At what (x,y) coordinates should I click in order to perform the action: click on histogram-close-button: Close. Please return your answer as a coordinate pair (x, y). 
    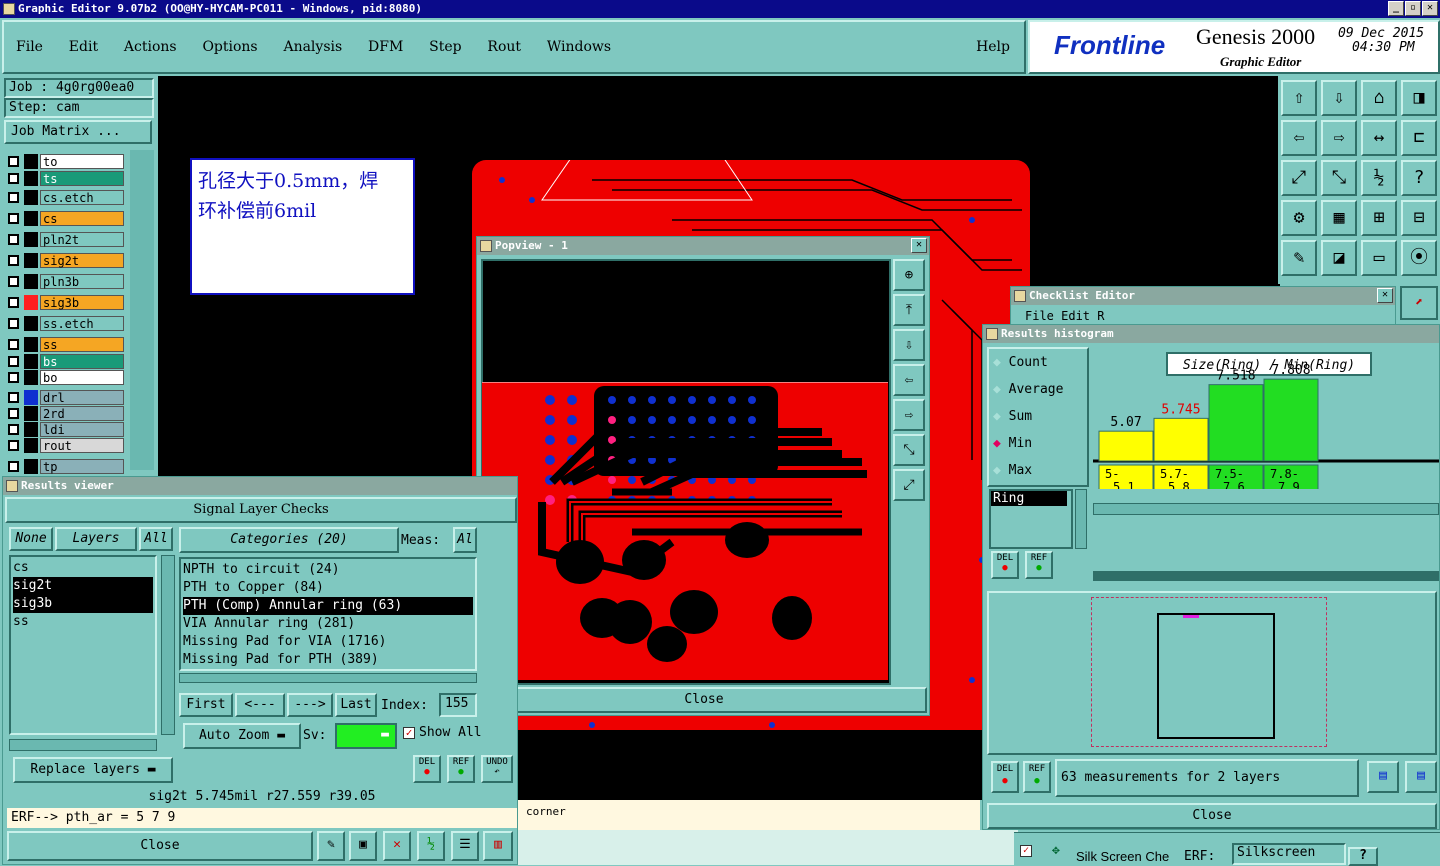
    Looking at the image, I should click on (1212, 816).